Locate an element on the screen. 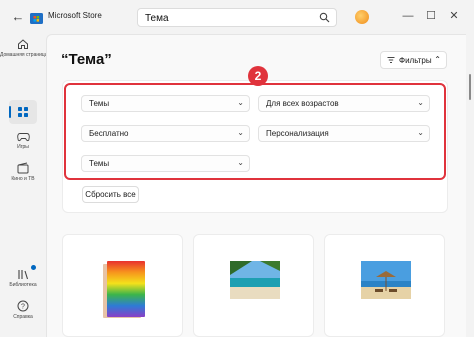  search-value: Тема is located at coordinates (157, 18).